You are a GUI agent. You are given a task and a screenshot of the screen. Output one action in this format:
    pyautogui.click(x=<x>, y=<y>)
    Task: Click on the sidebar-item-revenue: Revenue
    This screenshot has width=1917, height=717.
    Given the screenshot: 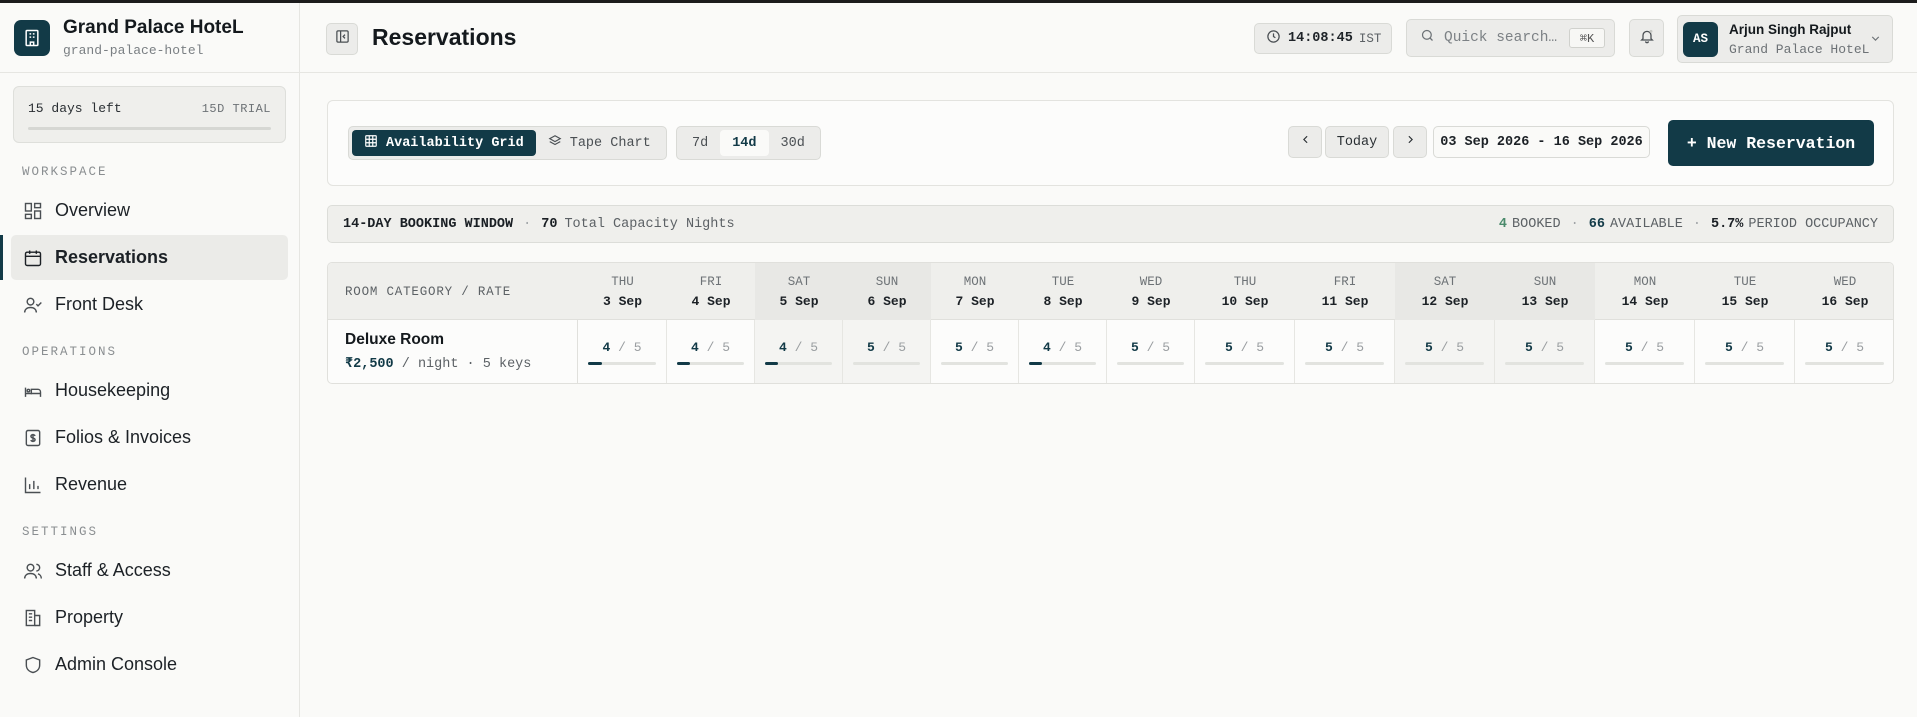 What is the action you would take?
    pyautogui.click(x=149, y=484)
    